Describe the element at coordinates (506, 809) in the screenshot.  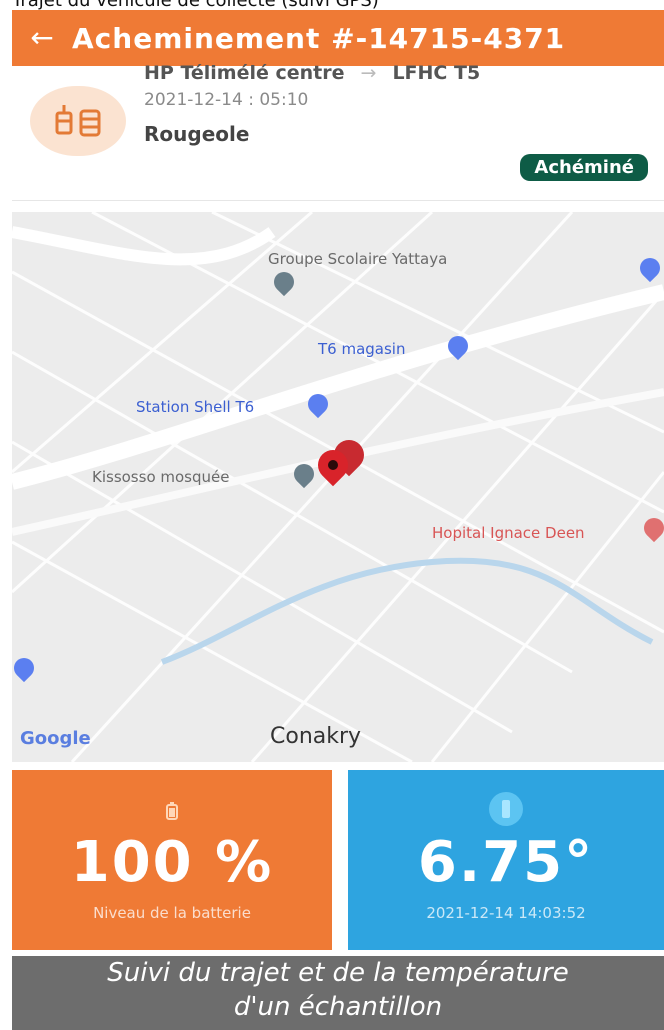
I see `thermometer-icon` at that location.